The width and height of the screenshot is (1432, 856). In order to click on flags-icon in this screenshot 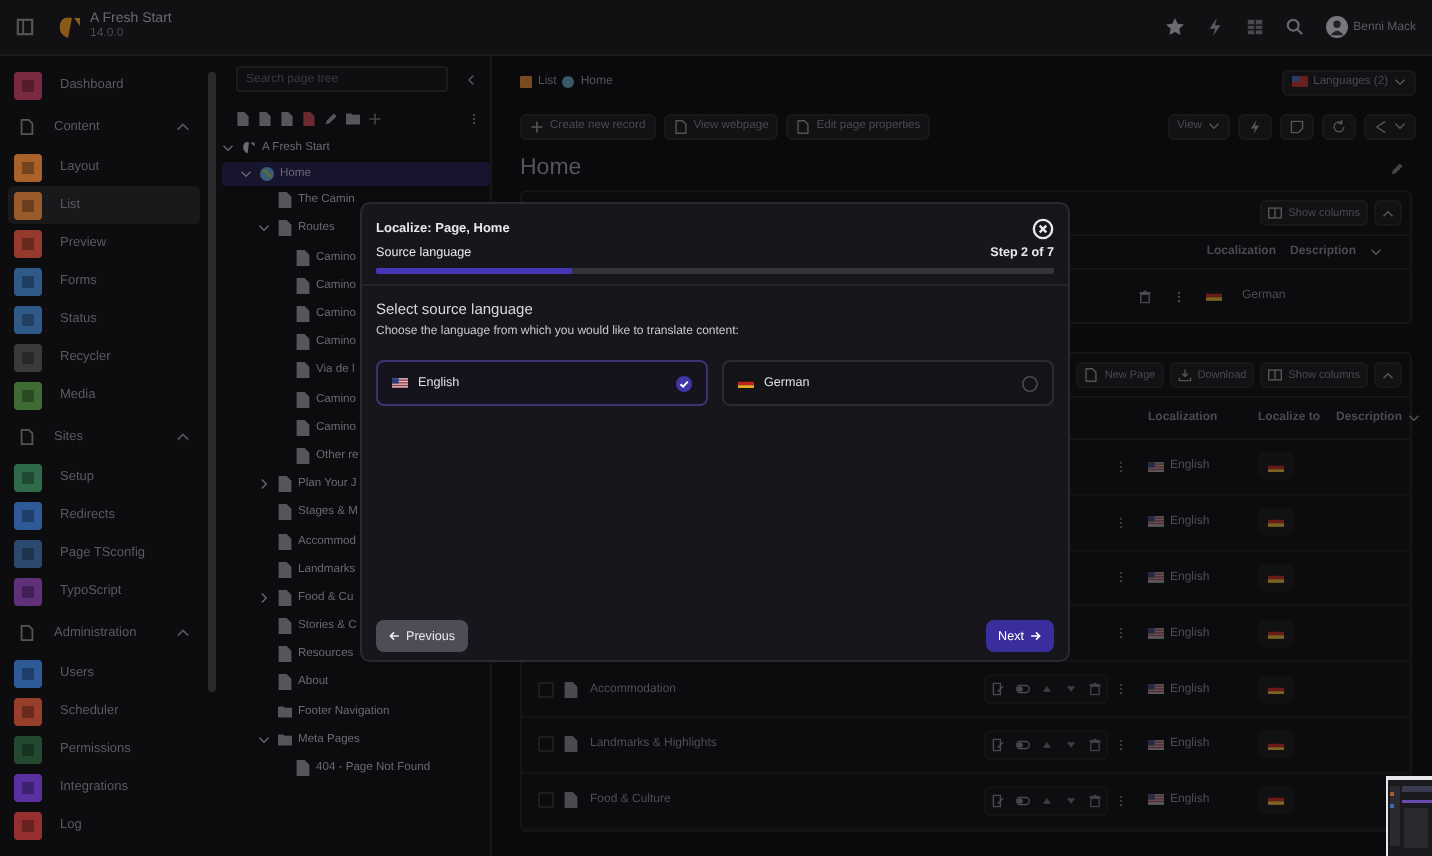, I will do `click(1299, 82)`.